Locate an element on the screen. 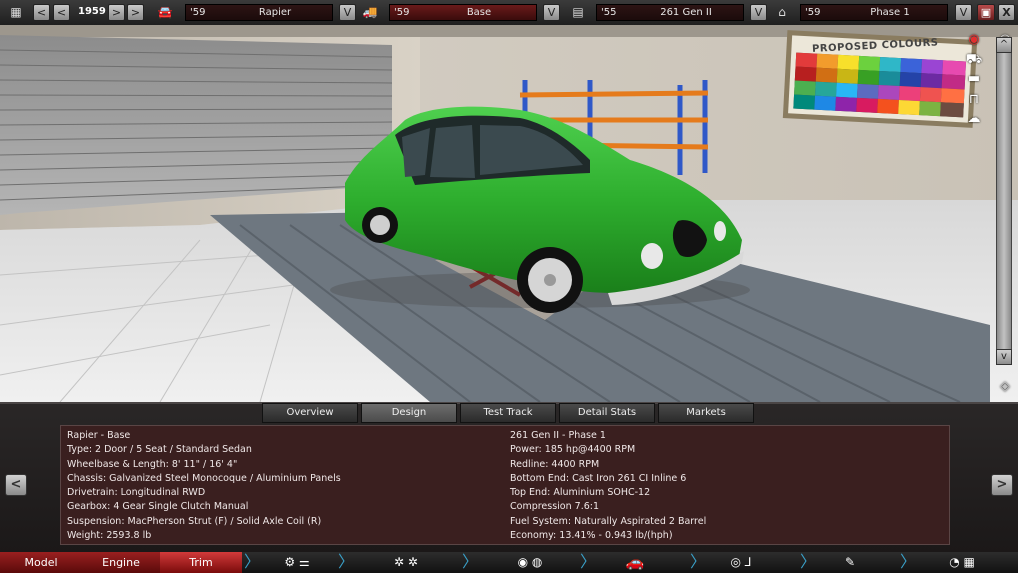 Image resolution: width=1018 pixels, height=573 pixels. nav-suspension-icon: ✲ ✲ is located at coordinates (406, 562).